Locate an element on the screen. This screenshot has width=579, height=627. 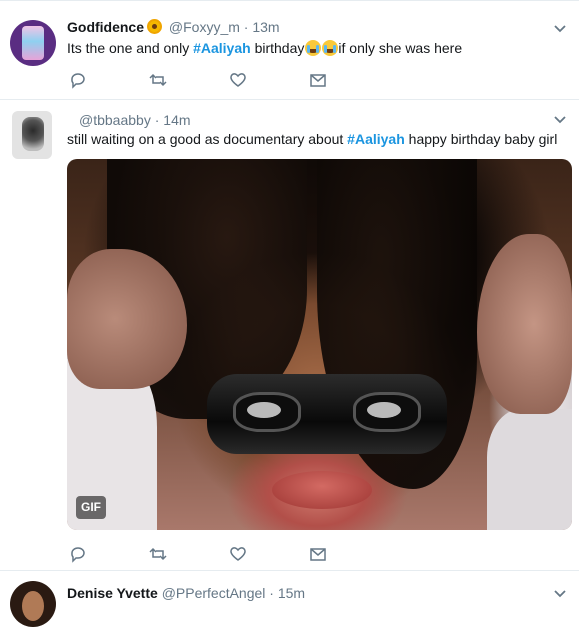
top-divider is located at coordinates (289, 0).